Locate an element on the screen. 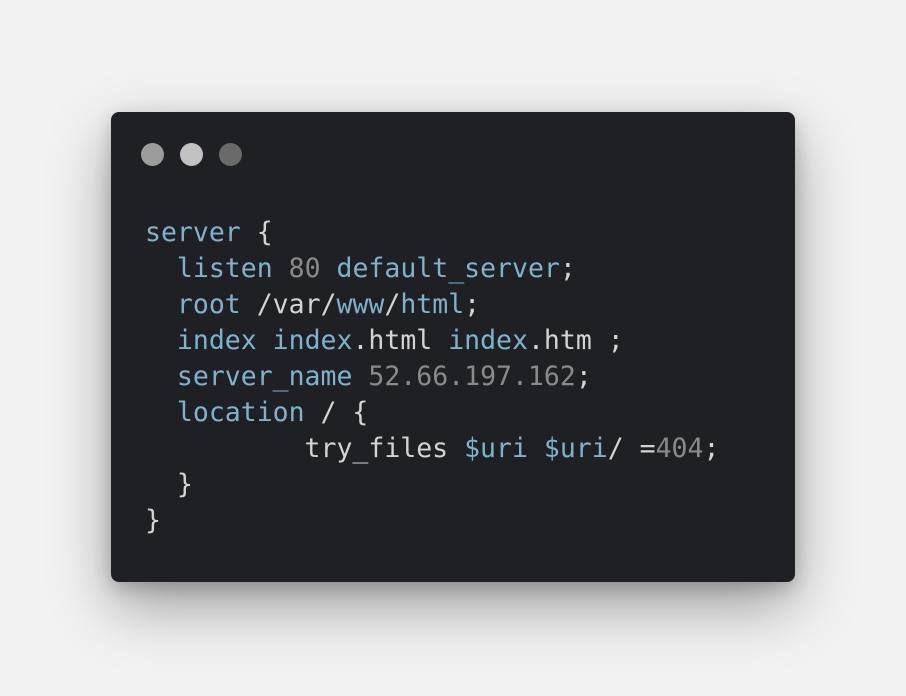  window-controls is located at coordinates (191, 154).